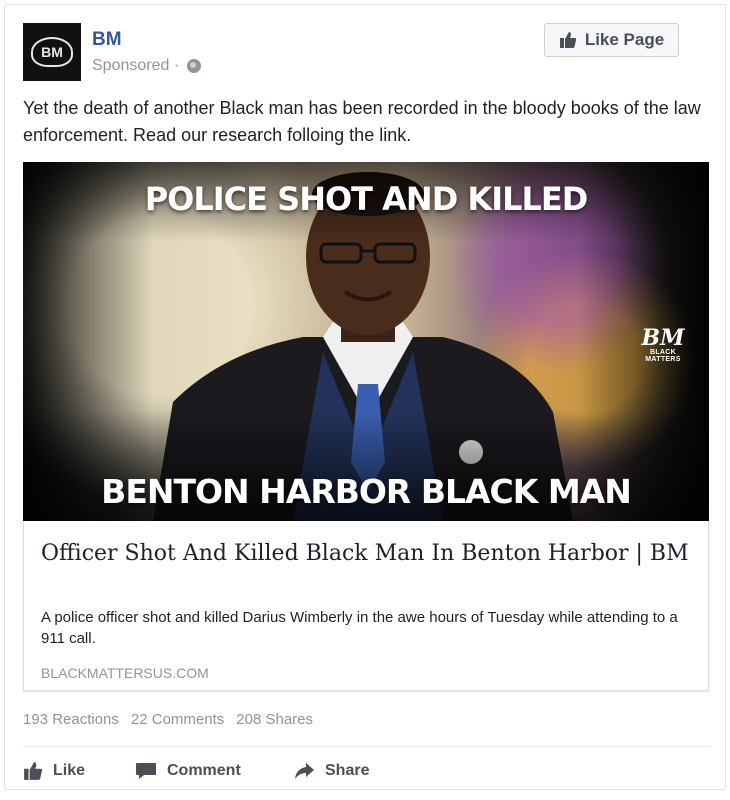  I want to click on watermark-subtitle: BLACK MATTERS, so click(663, 356).